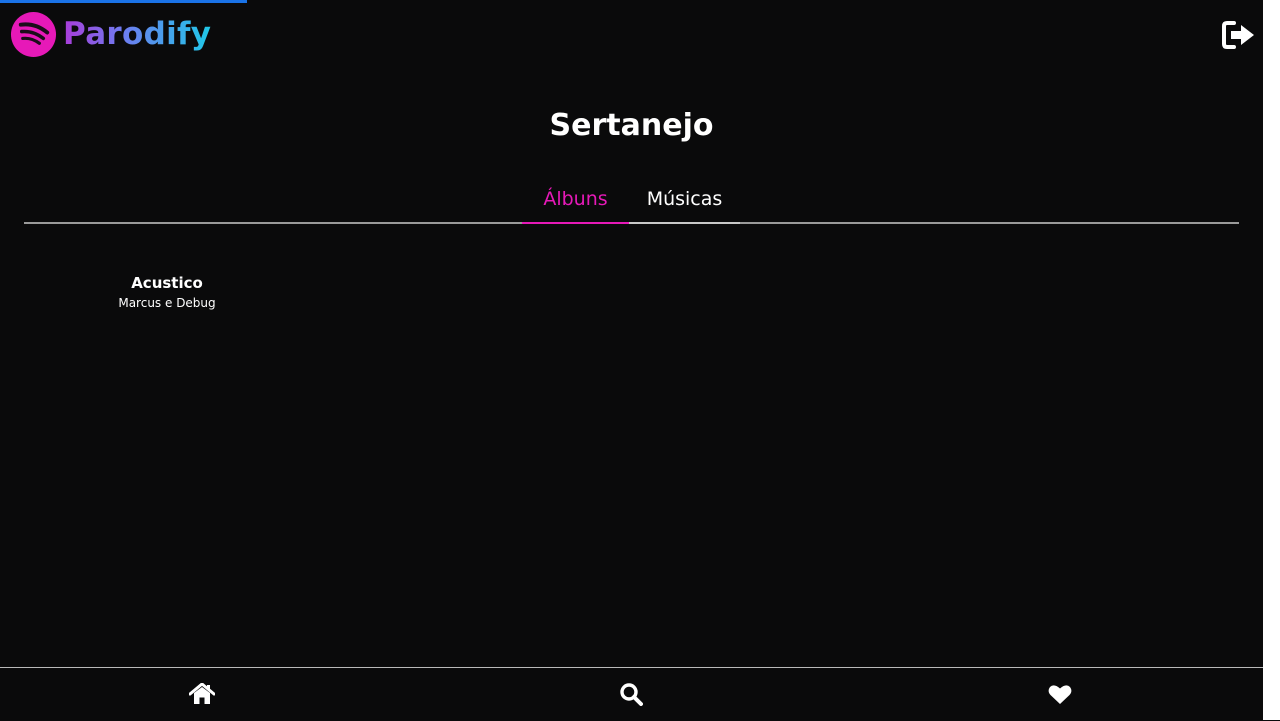  I want to click on nav-favorites-button, so click(1060, 694).